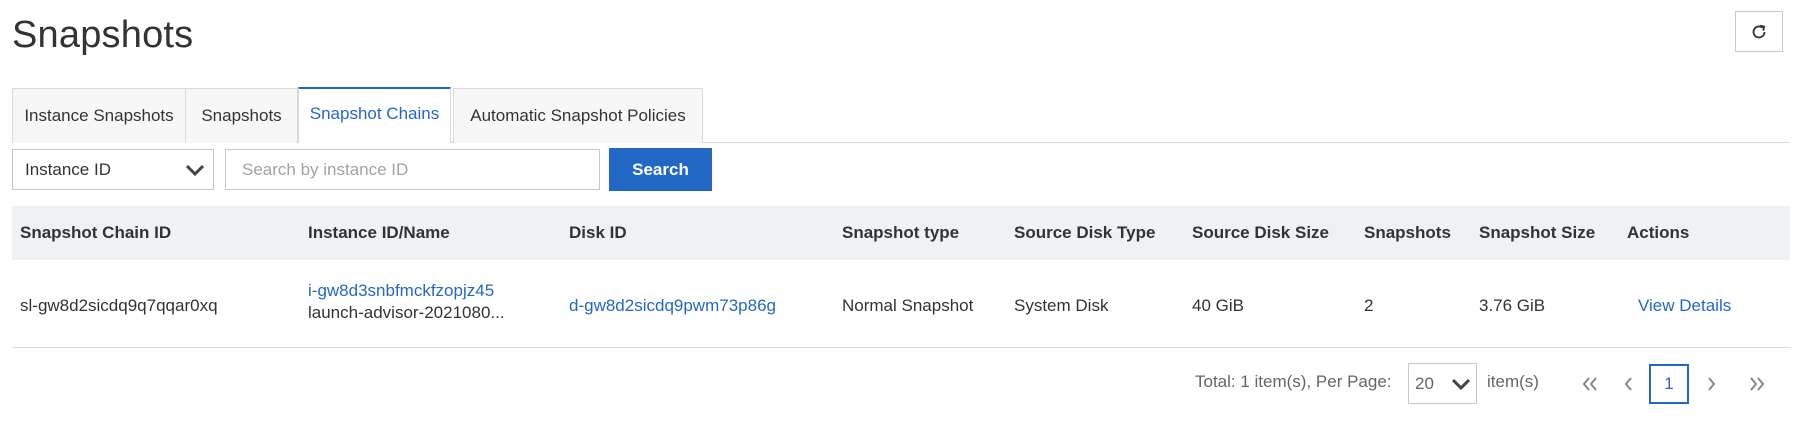 The height and width of the screenshot is (430, 1802). I want to click on tab-snapshots: Snapshots, so click(241, 115).